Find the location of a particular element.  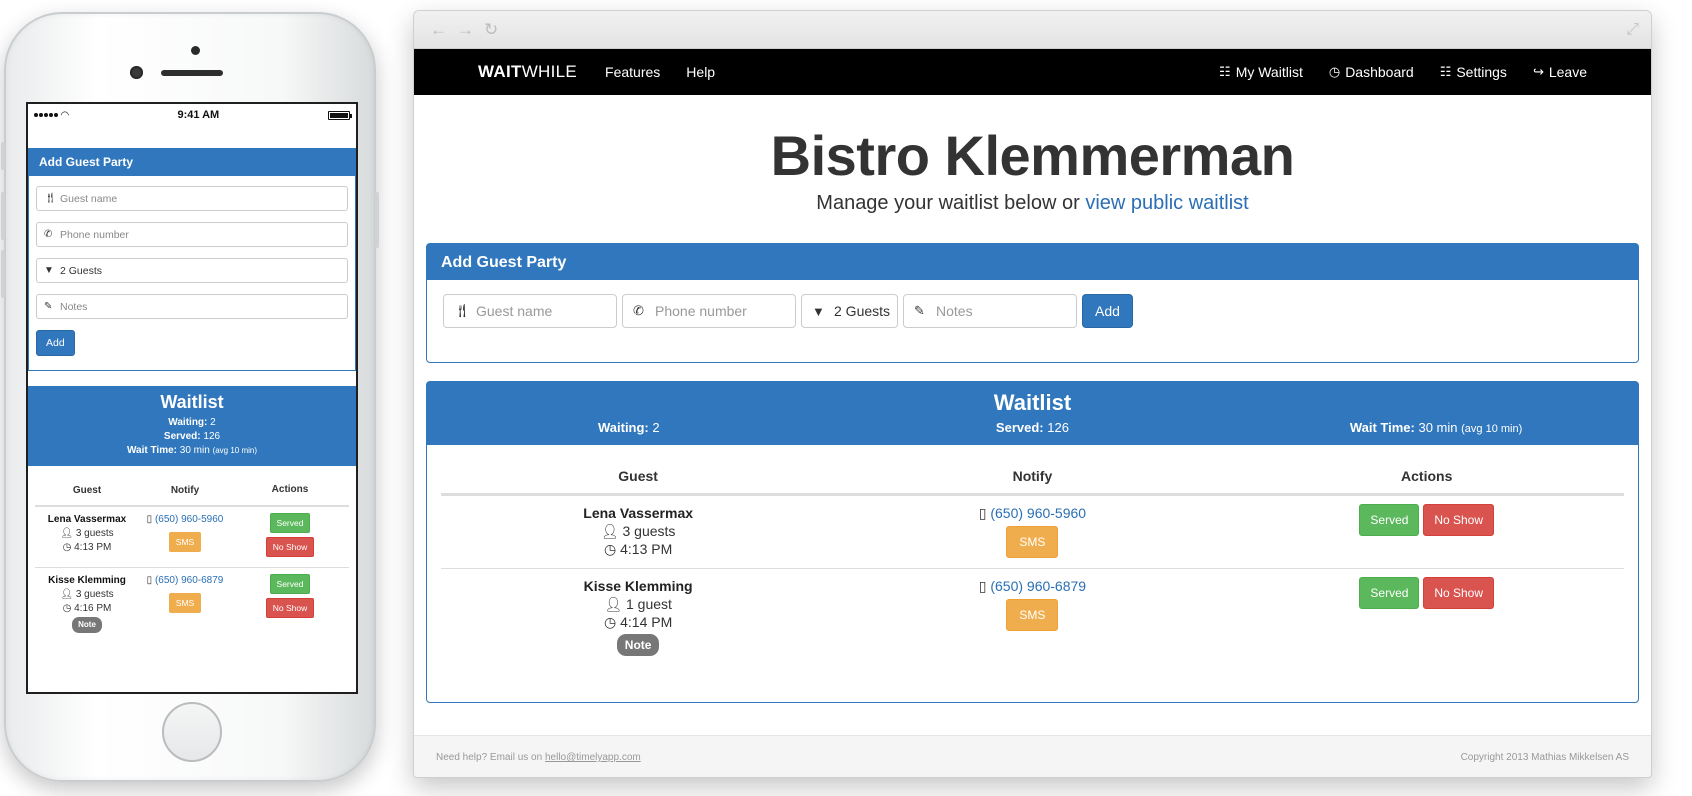

mobile-waiting-stat: Waiting: 2 is located at coordinates (192, 423).